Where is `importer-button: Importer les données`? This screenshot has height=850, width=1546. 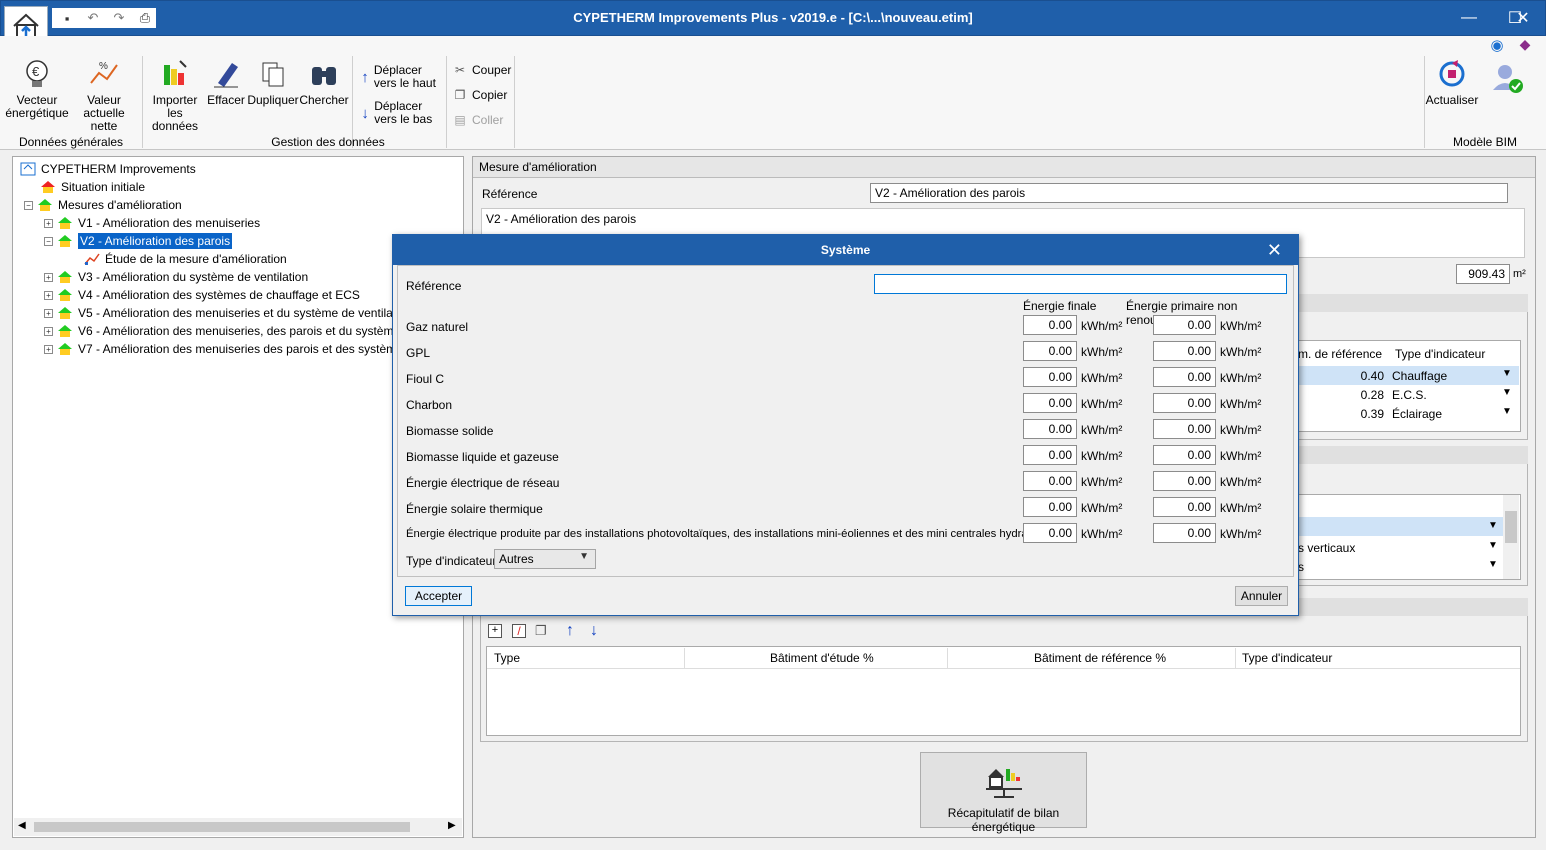
importer-button: Importer les données is located at coordinates (175, 95).